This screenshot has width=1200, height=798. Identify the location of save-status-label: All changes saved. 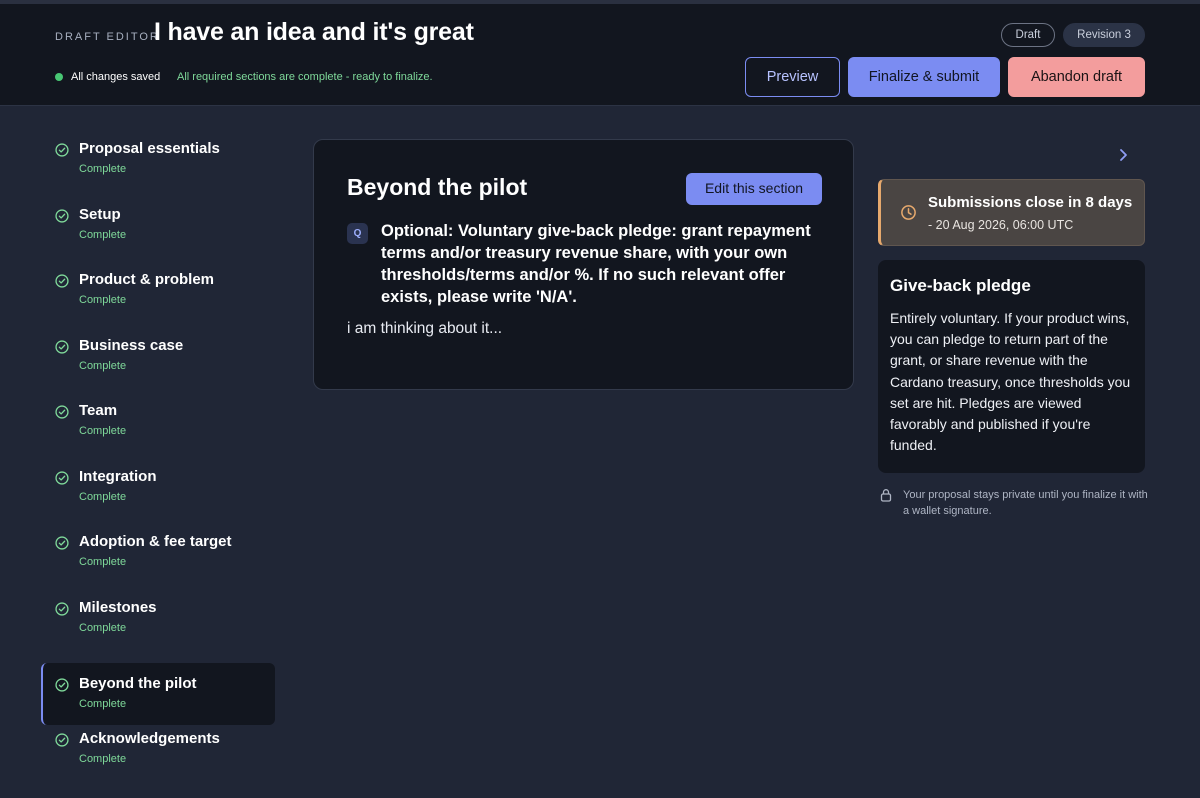
(116, 77).